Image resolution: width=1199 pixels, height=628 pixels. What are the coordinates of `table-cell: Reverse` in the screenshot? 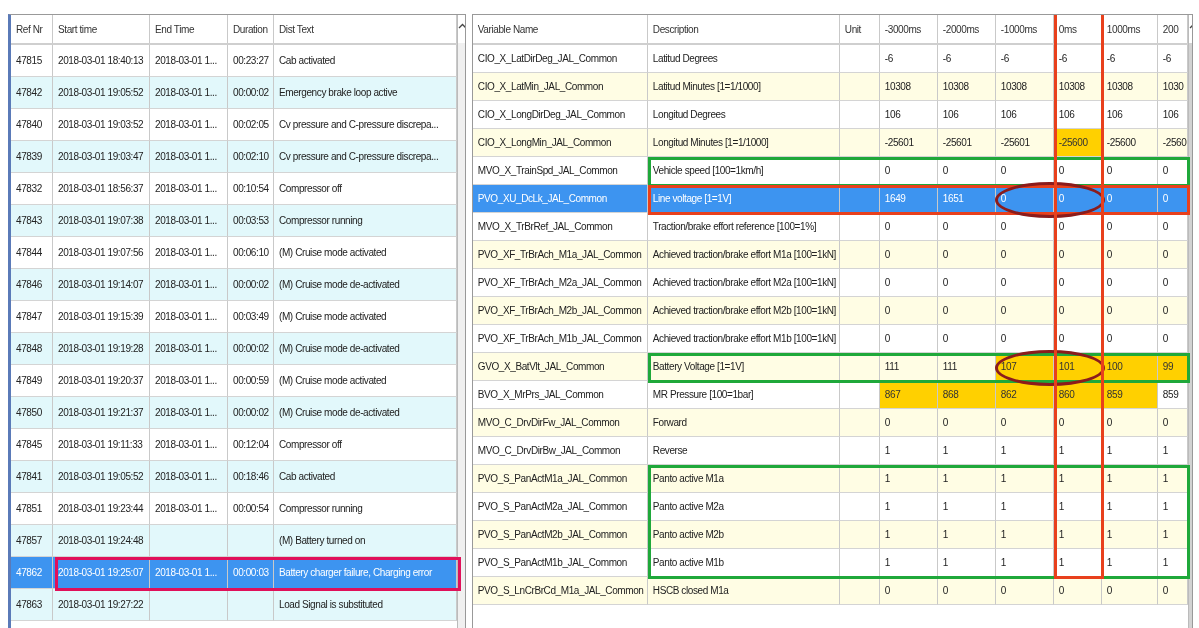 It's located at (743, 451).